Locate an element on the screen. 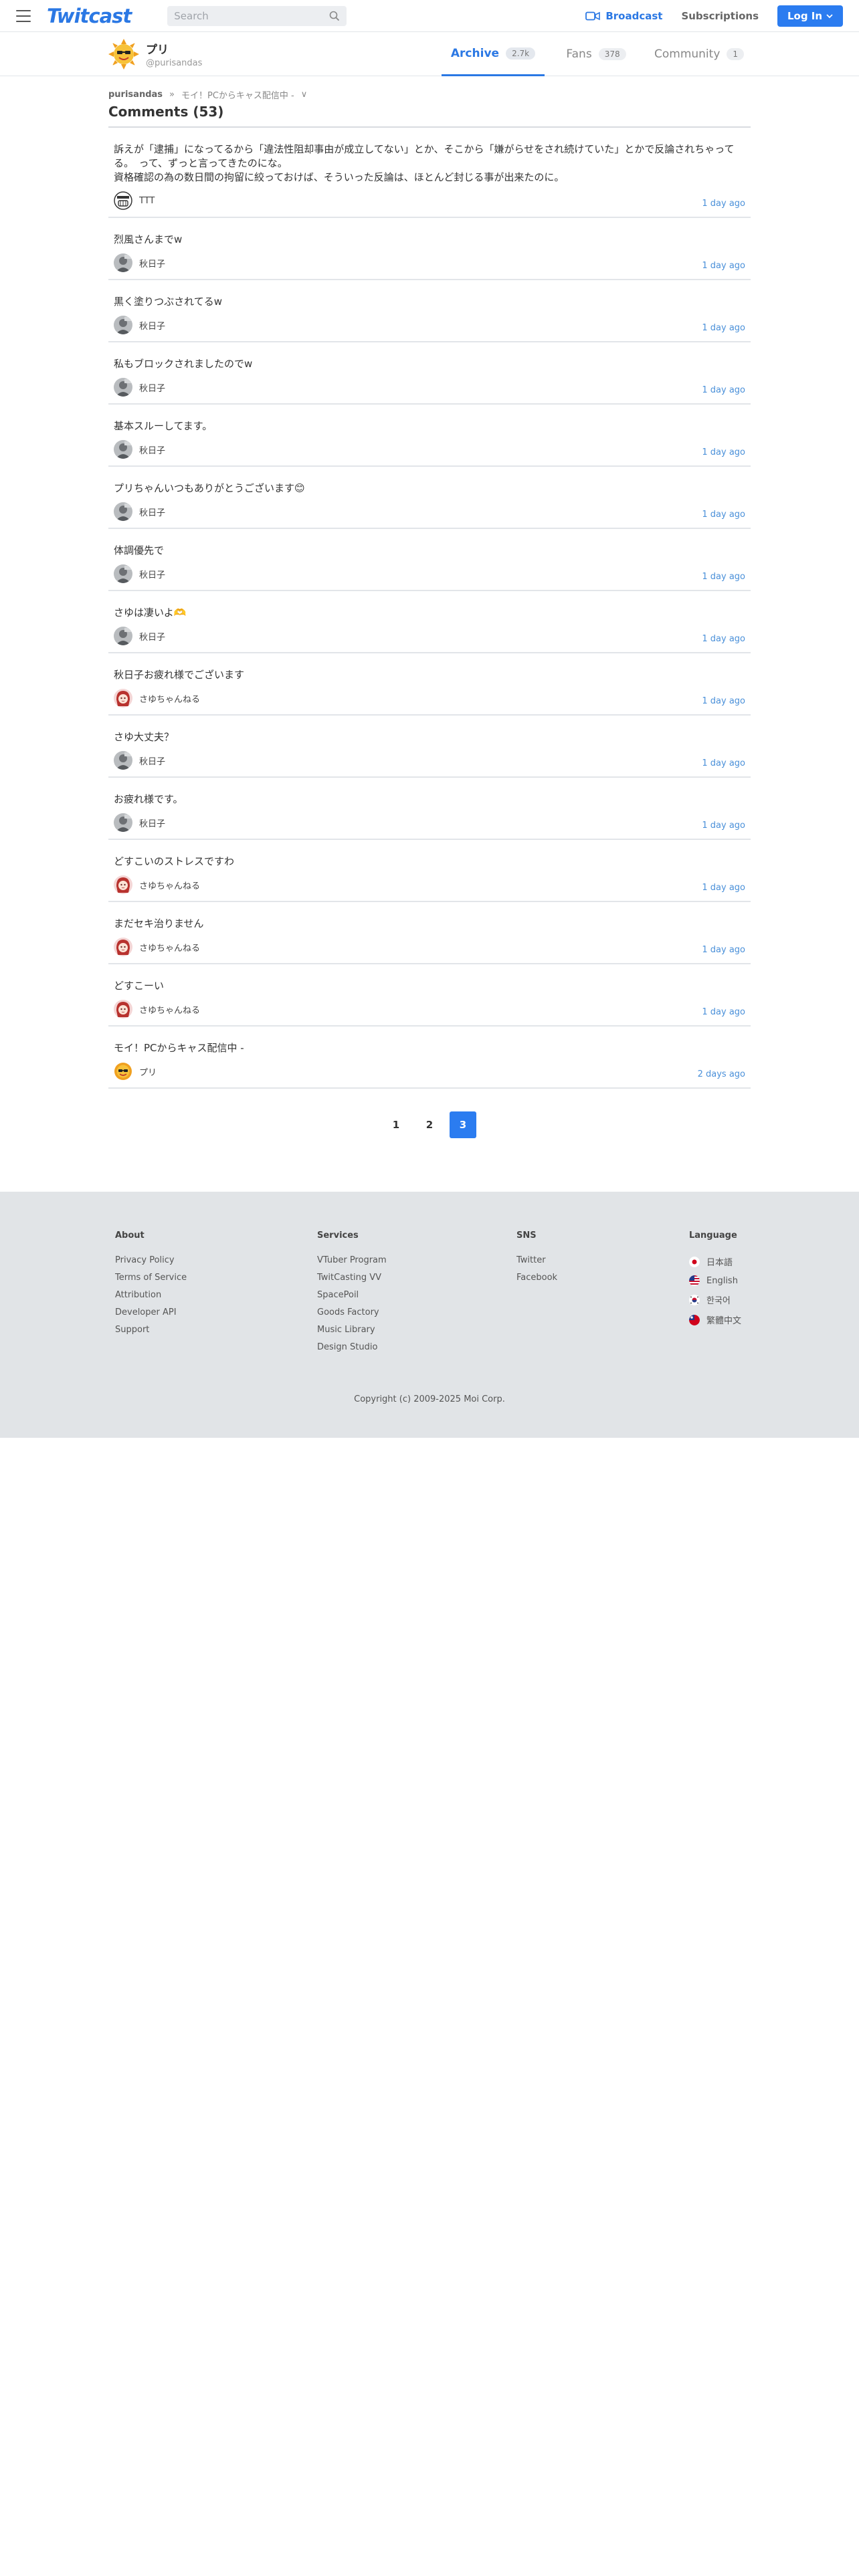 The image size is (859, 2576). comment-text: 基本スルーしてます。 is located at coordinates (163, 426).